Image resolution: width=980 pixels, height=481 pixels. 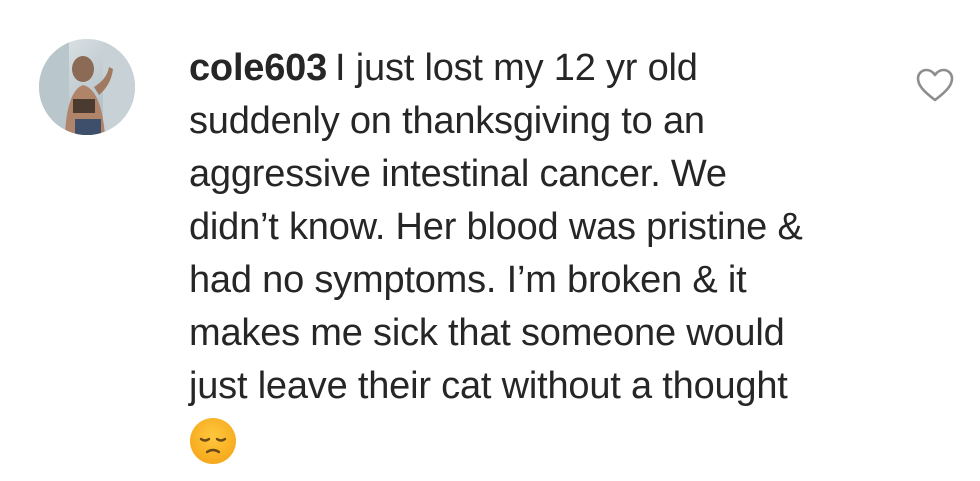 I want to click on avatar, so click(x=87, y=87).